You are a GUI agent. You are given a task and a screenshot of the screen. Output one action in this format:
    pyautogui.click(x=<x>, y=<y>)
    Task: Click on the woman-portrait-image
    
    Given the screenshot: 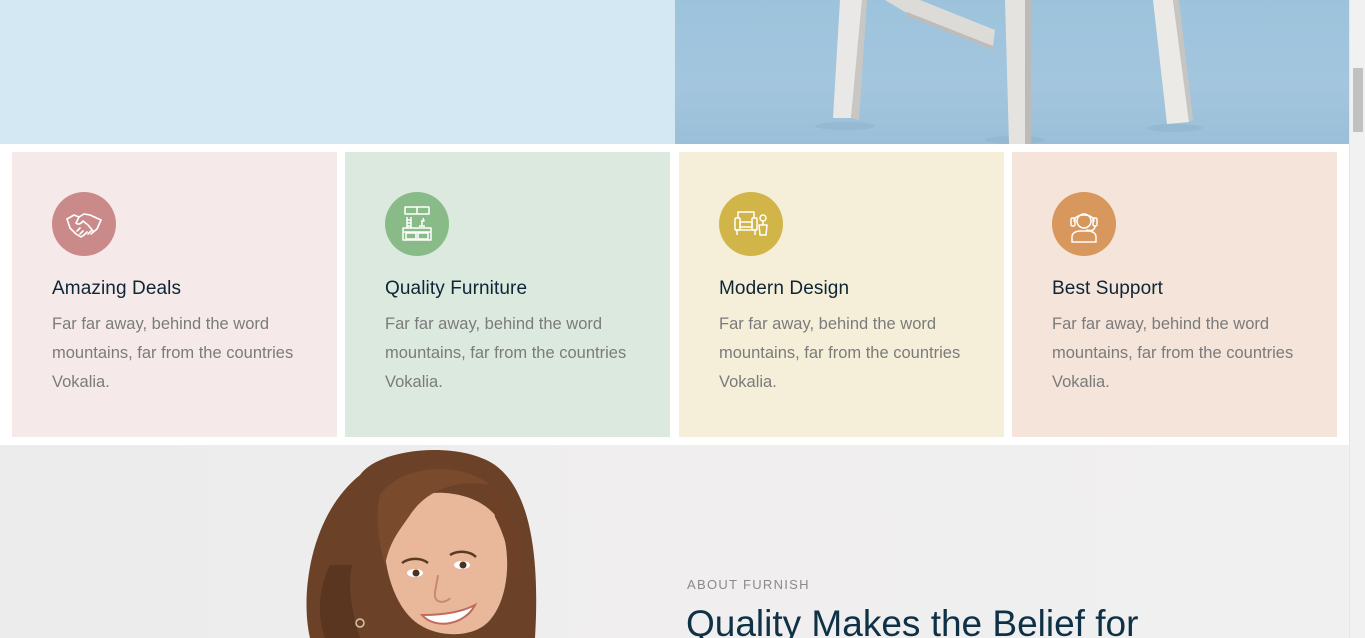 What is the action you would take?
    pyautogui.click(x=421, y=544)
    